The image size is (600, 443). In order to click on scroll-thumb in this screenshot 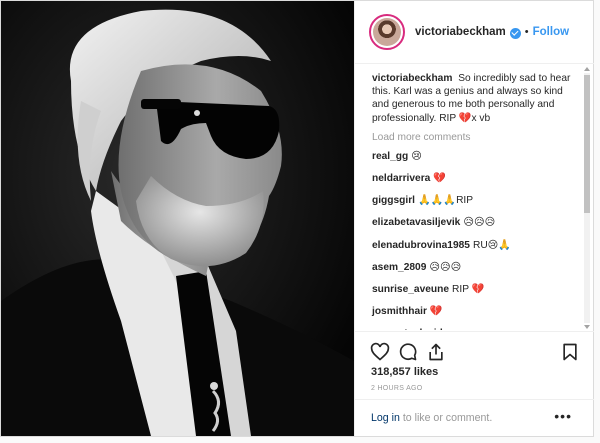, I will do `click(587, 144)`.